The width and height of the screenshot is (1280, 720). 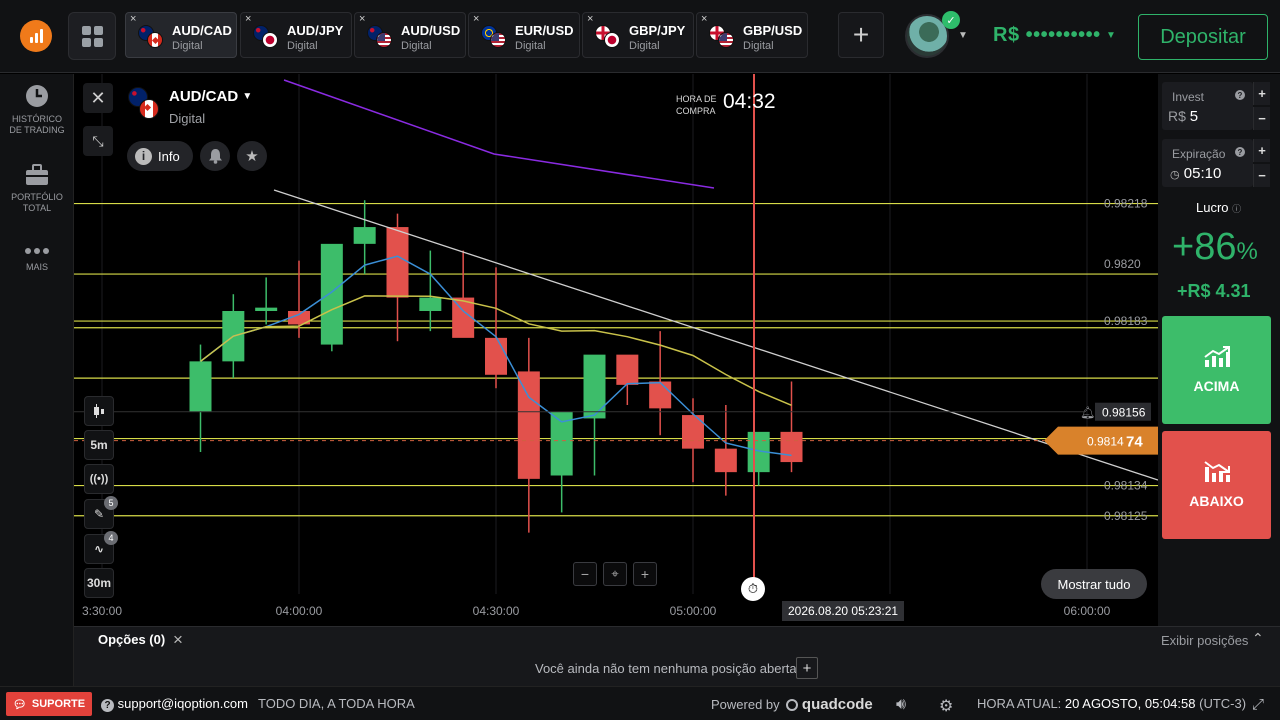 I want to click on y-axis-tick-label: 0.98125, so click(x=1126, y=516).